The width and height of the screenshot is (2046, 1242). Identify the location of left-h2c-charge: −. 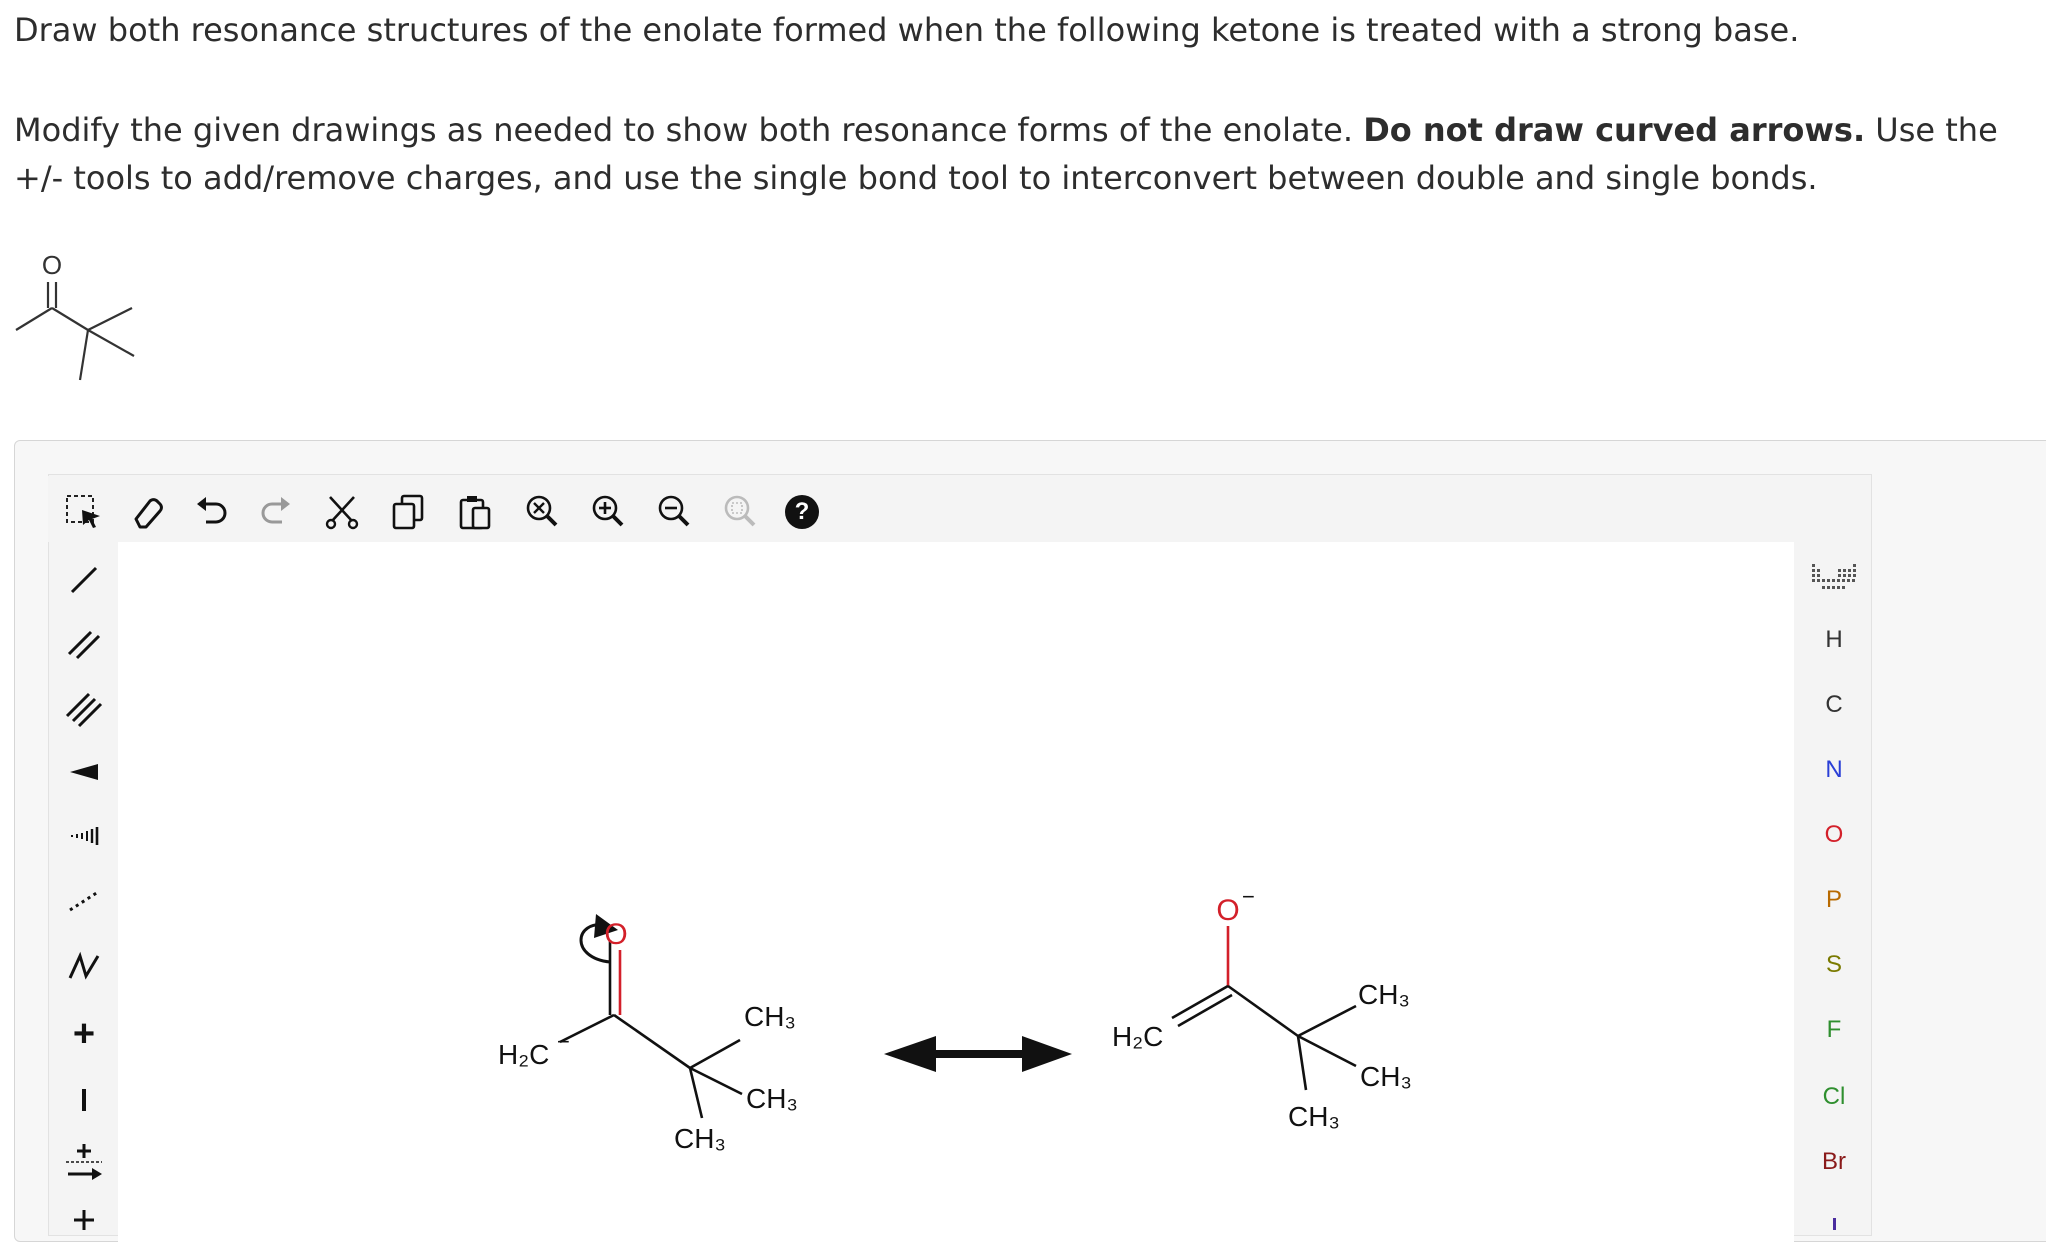
(563, 1041).